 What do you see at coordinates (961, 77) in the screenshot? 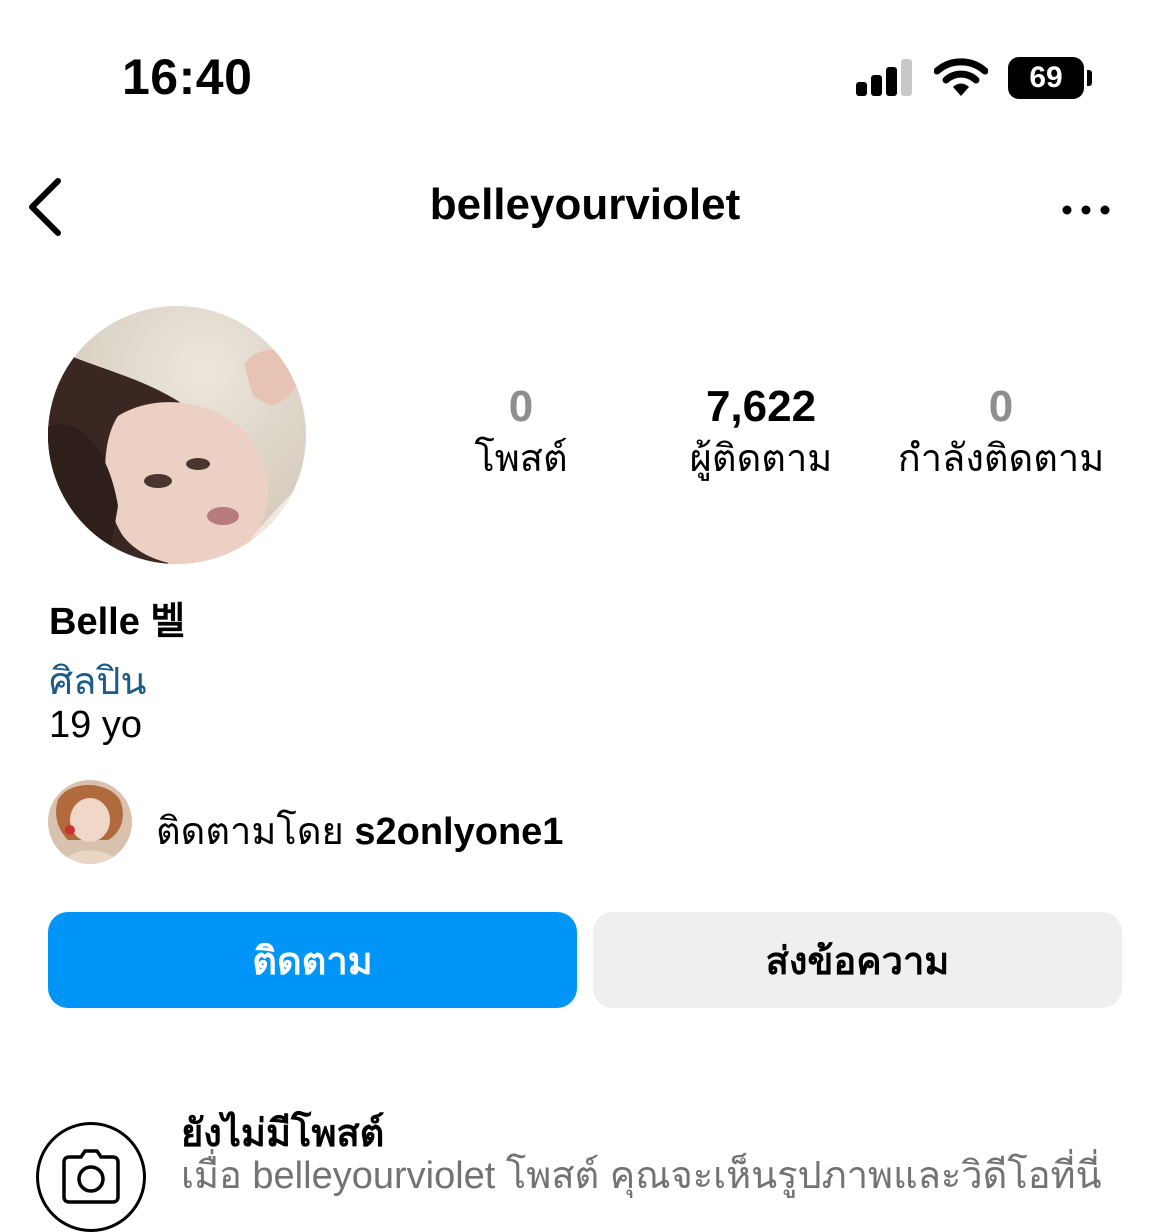
I see `wifi-icon` at bounding box center [961, 77].